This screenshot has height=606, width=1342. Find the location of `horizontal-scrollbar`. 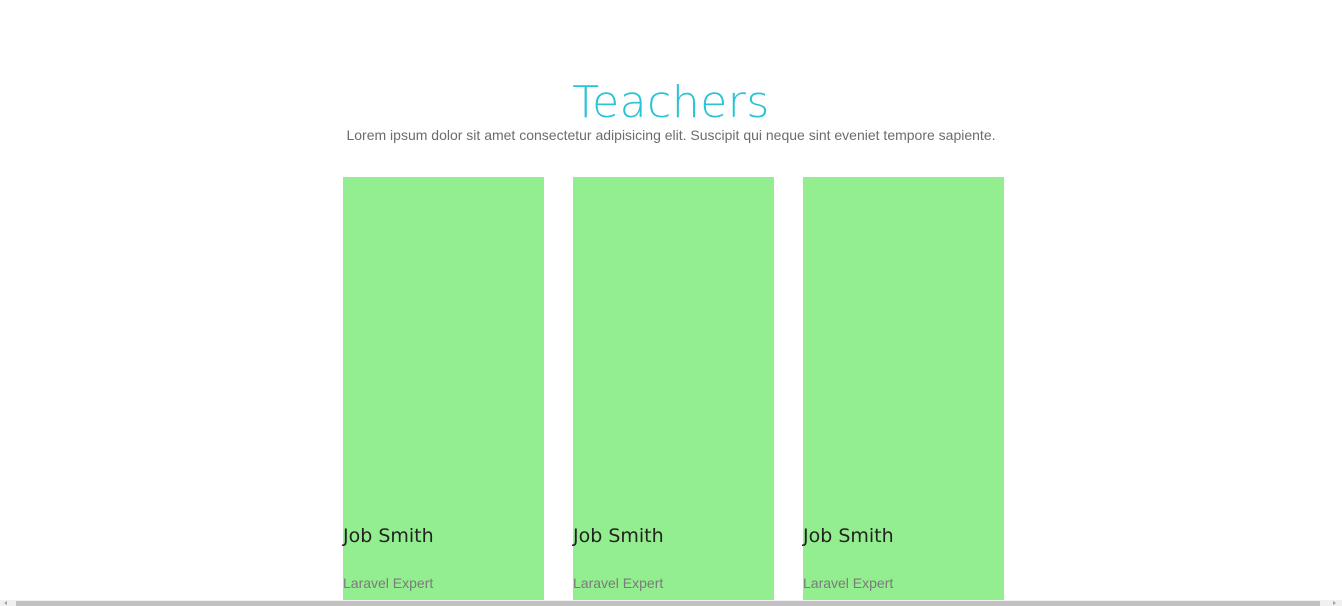

horizontal-scrollbar is located at coordinates (671, 603).